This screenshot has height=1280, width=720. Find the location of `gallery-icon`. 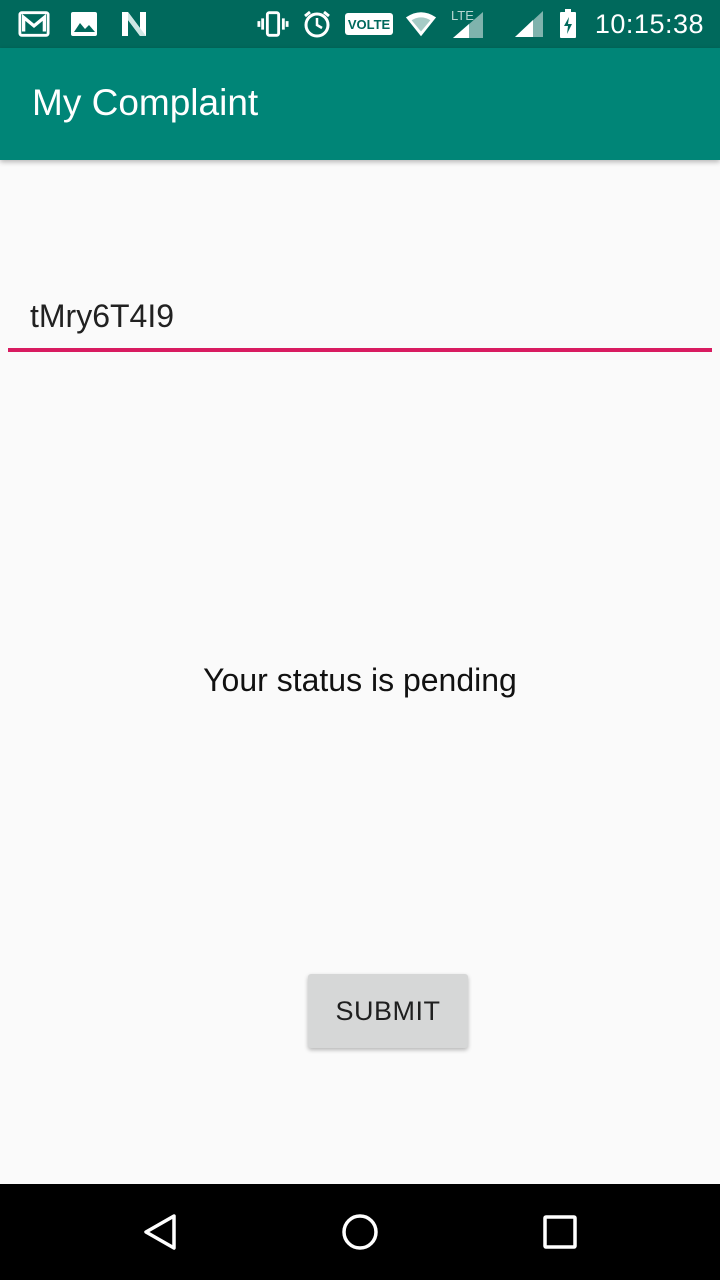

gallery-icon is located at coordinates (84, 24).